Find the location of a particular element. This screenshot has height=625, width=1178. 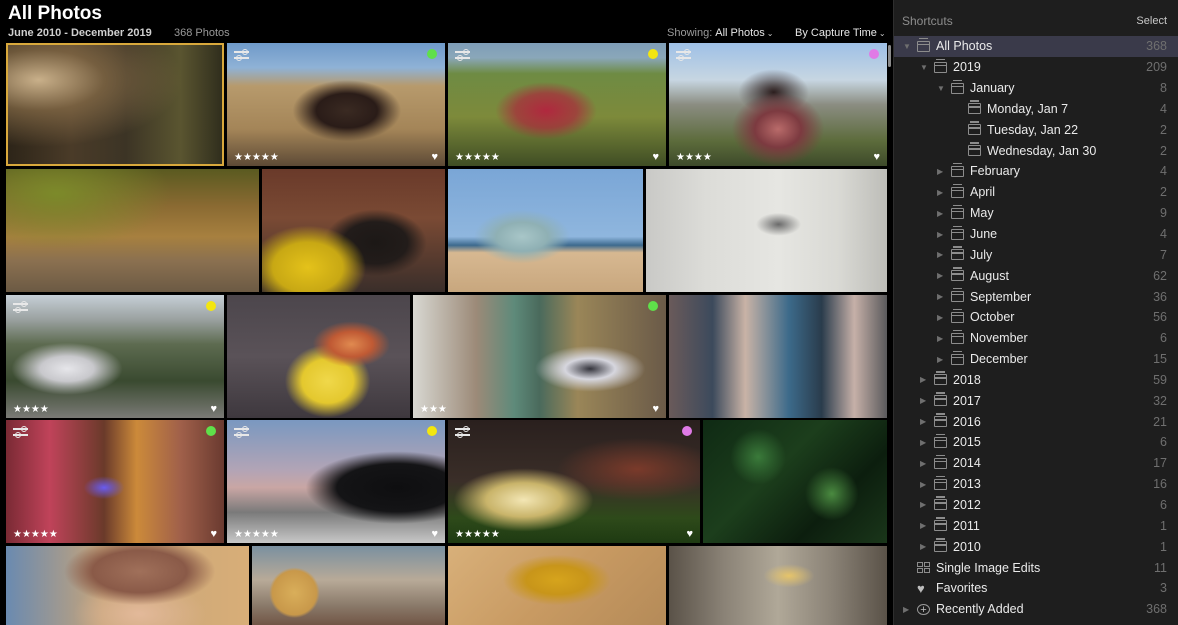

grid-scrollbar is located at coordinates (889, 334).